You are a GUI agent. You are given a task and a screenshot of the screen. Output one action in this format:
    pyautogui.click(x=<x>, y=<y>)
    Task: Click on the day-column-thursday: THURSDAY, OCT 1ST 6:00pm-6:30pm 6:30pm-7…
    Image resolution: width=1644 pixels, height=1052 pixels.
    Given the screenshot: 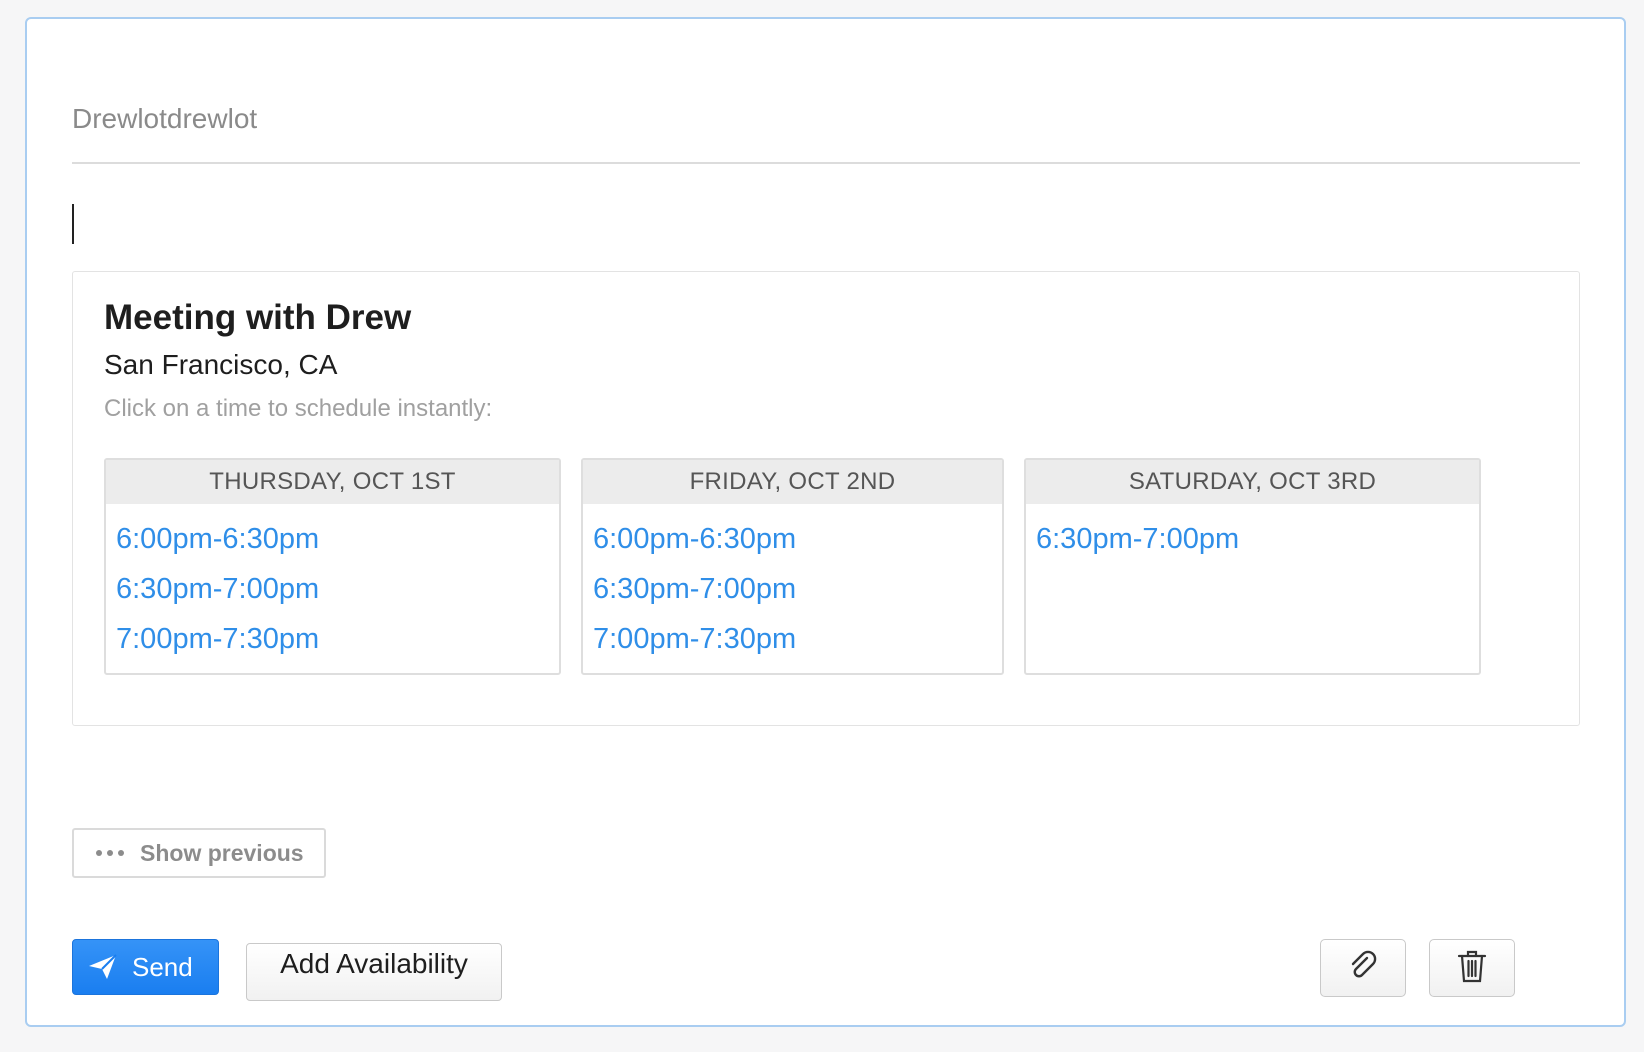 What is the action you would take?
    pyautogui.click(x=332, y=566)
    